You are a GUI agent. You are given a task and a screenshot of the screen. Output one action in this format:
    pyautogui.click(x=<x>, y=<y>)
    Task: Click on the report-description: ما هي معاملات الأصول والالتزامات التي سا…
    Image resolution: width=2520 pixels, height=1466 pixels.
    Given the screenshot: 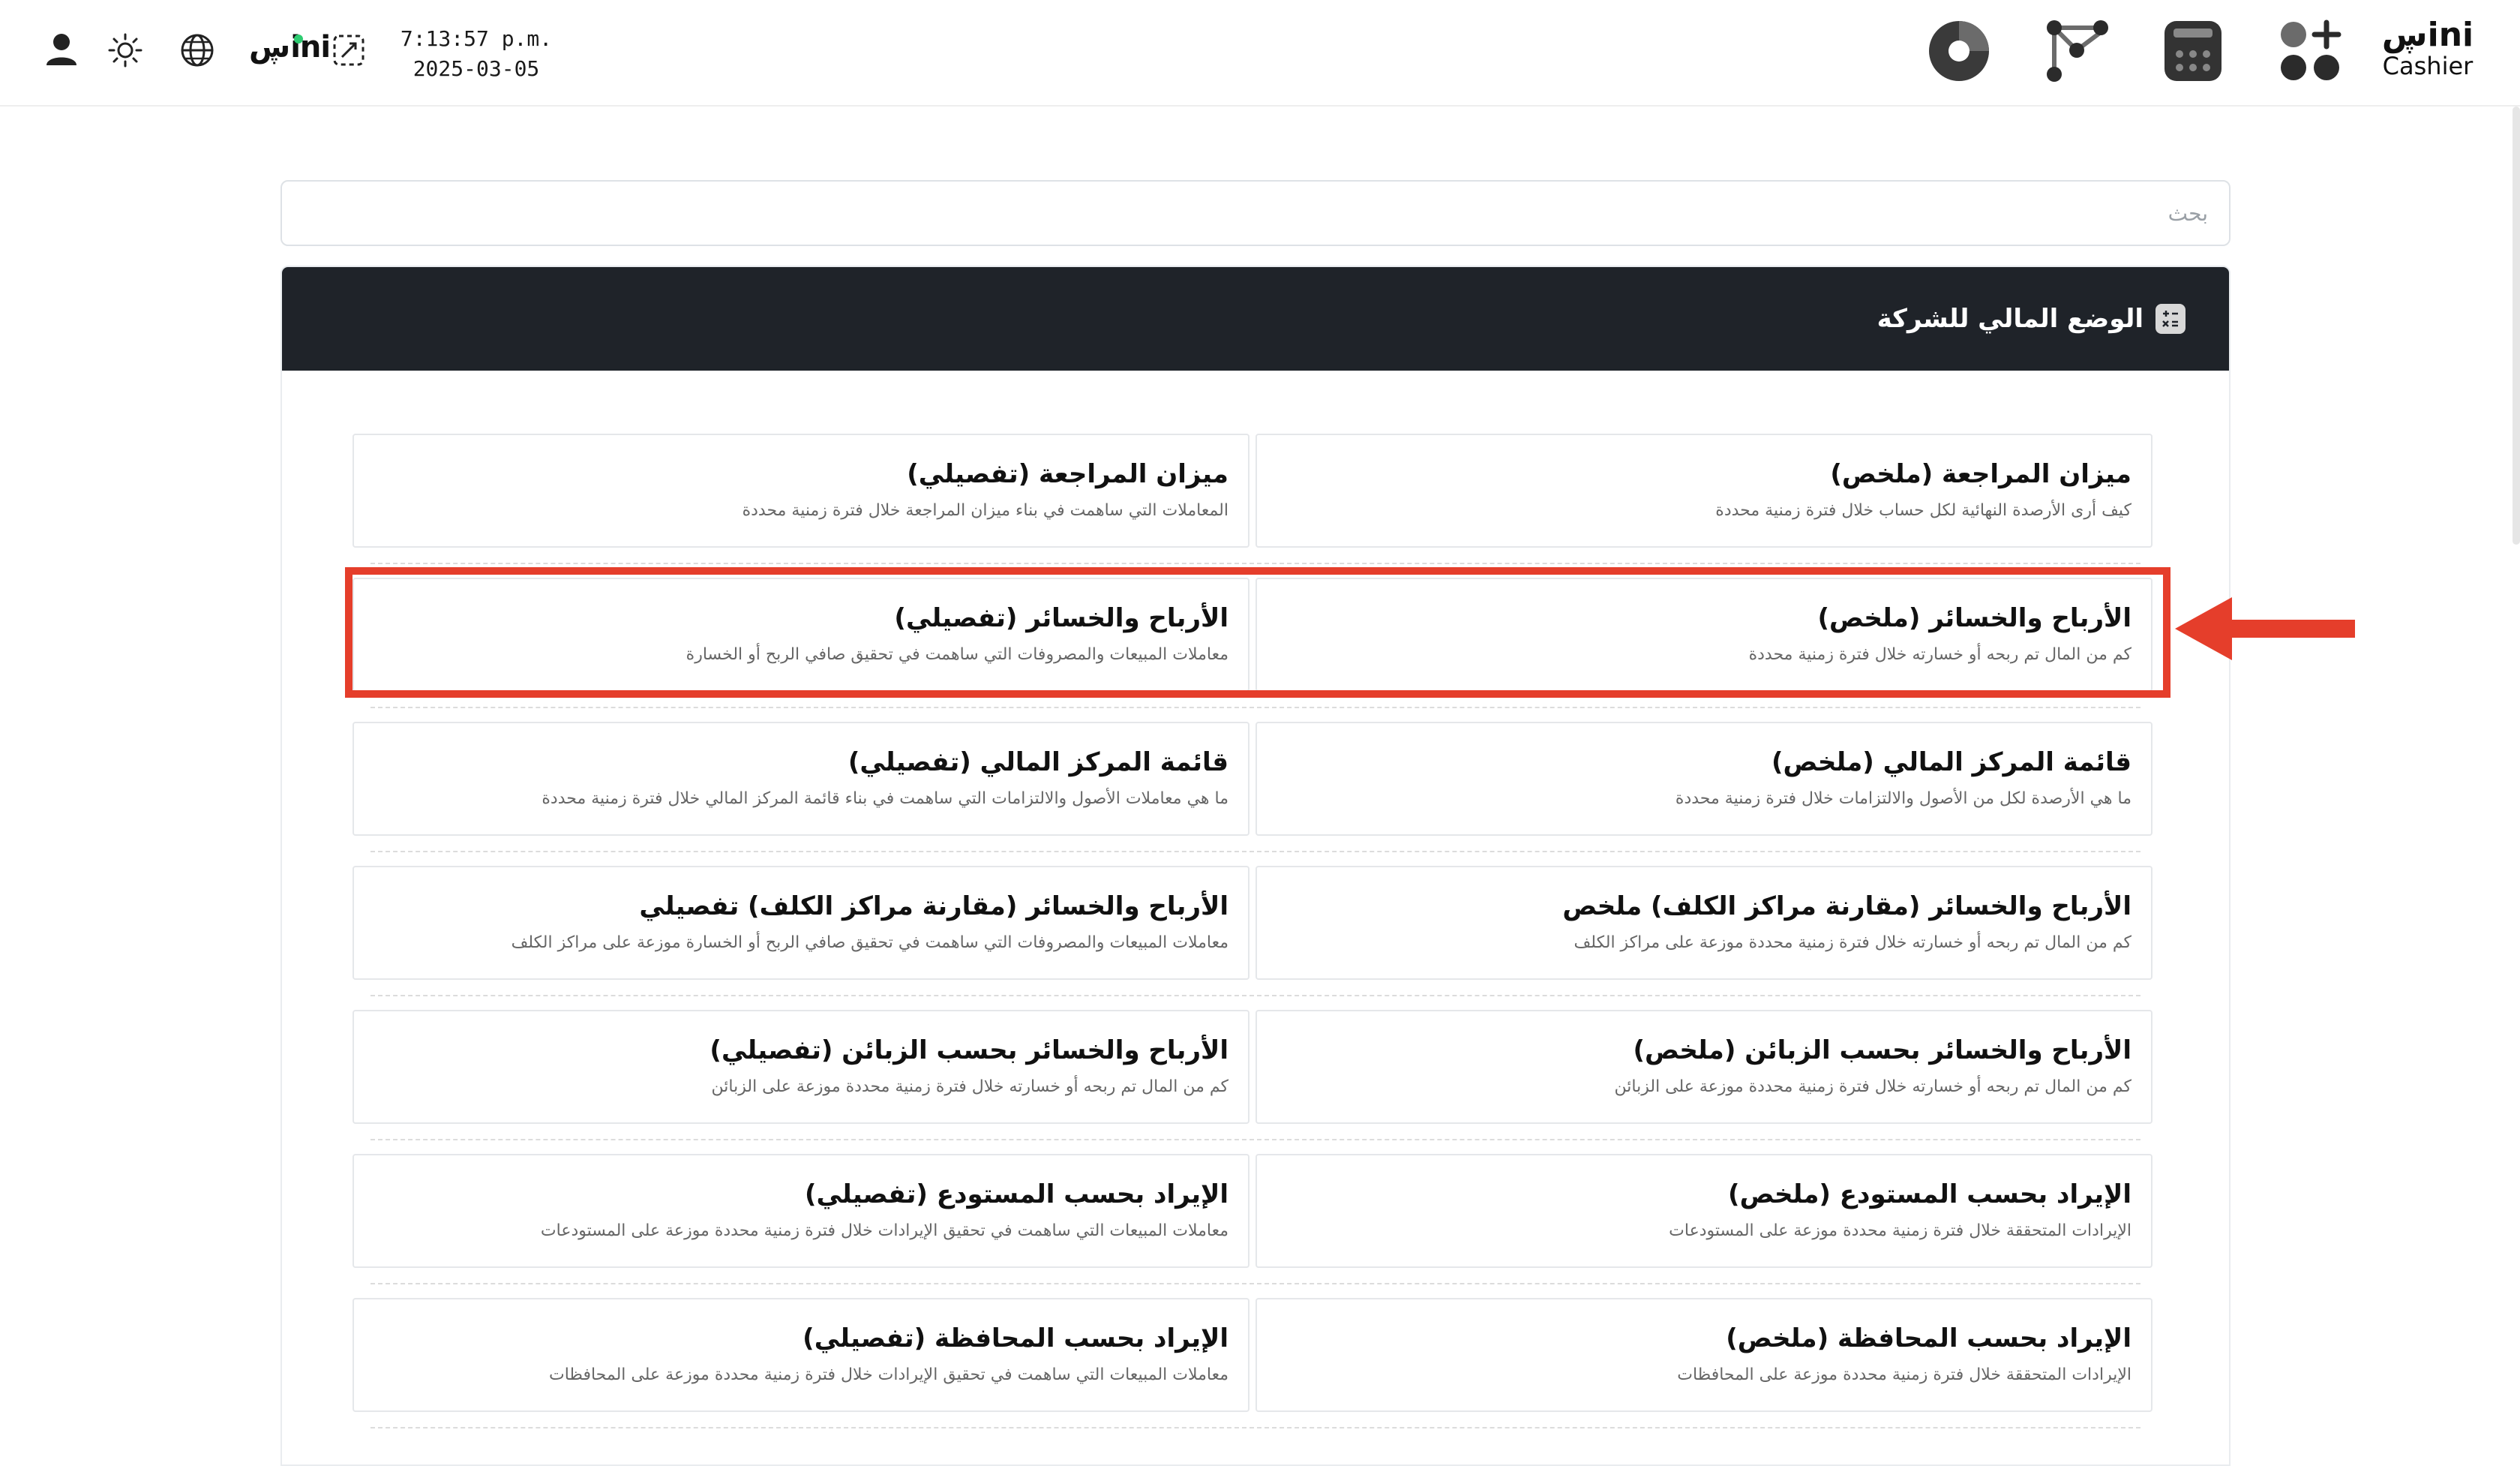 What is the action you would take?
    pyautogui.click(x=885, y=798)
    